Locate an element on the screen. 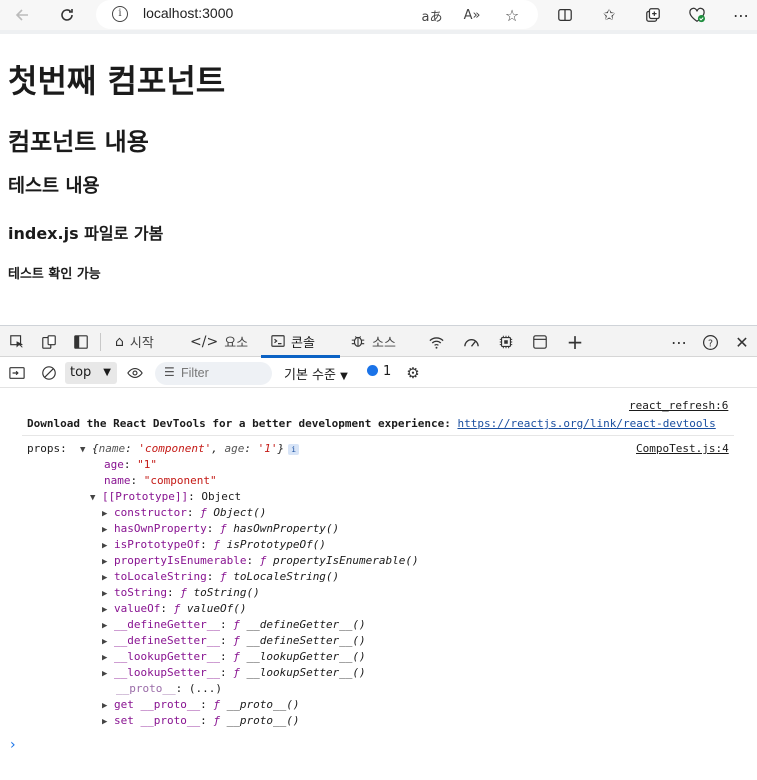  context-select: top ▼ is located at coordinates (91, 373).